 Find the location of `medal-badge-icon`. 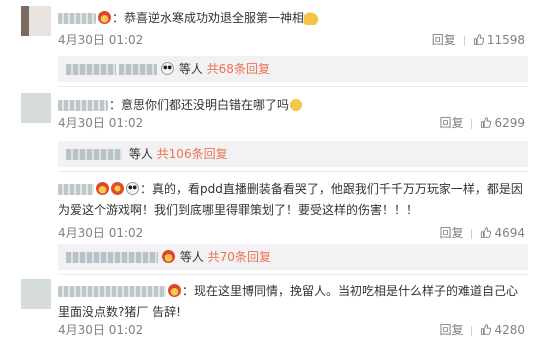

medal-badge-icon is located at coordinates (117, 188).